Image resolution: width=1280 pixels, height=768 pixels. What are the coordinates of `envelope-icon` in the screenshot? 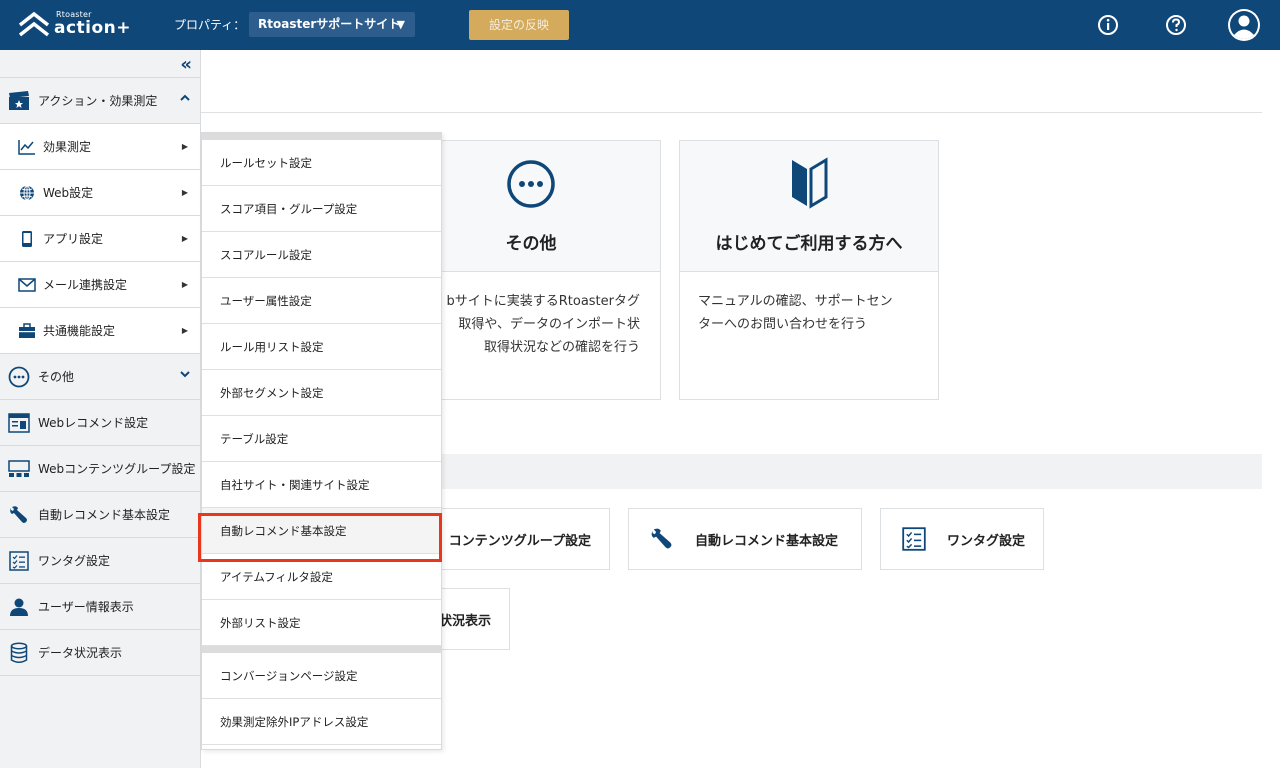 It's located at (27, 285).